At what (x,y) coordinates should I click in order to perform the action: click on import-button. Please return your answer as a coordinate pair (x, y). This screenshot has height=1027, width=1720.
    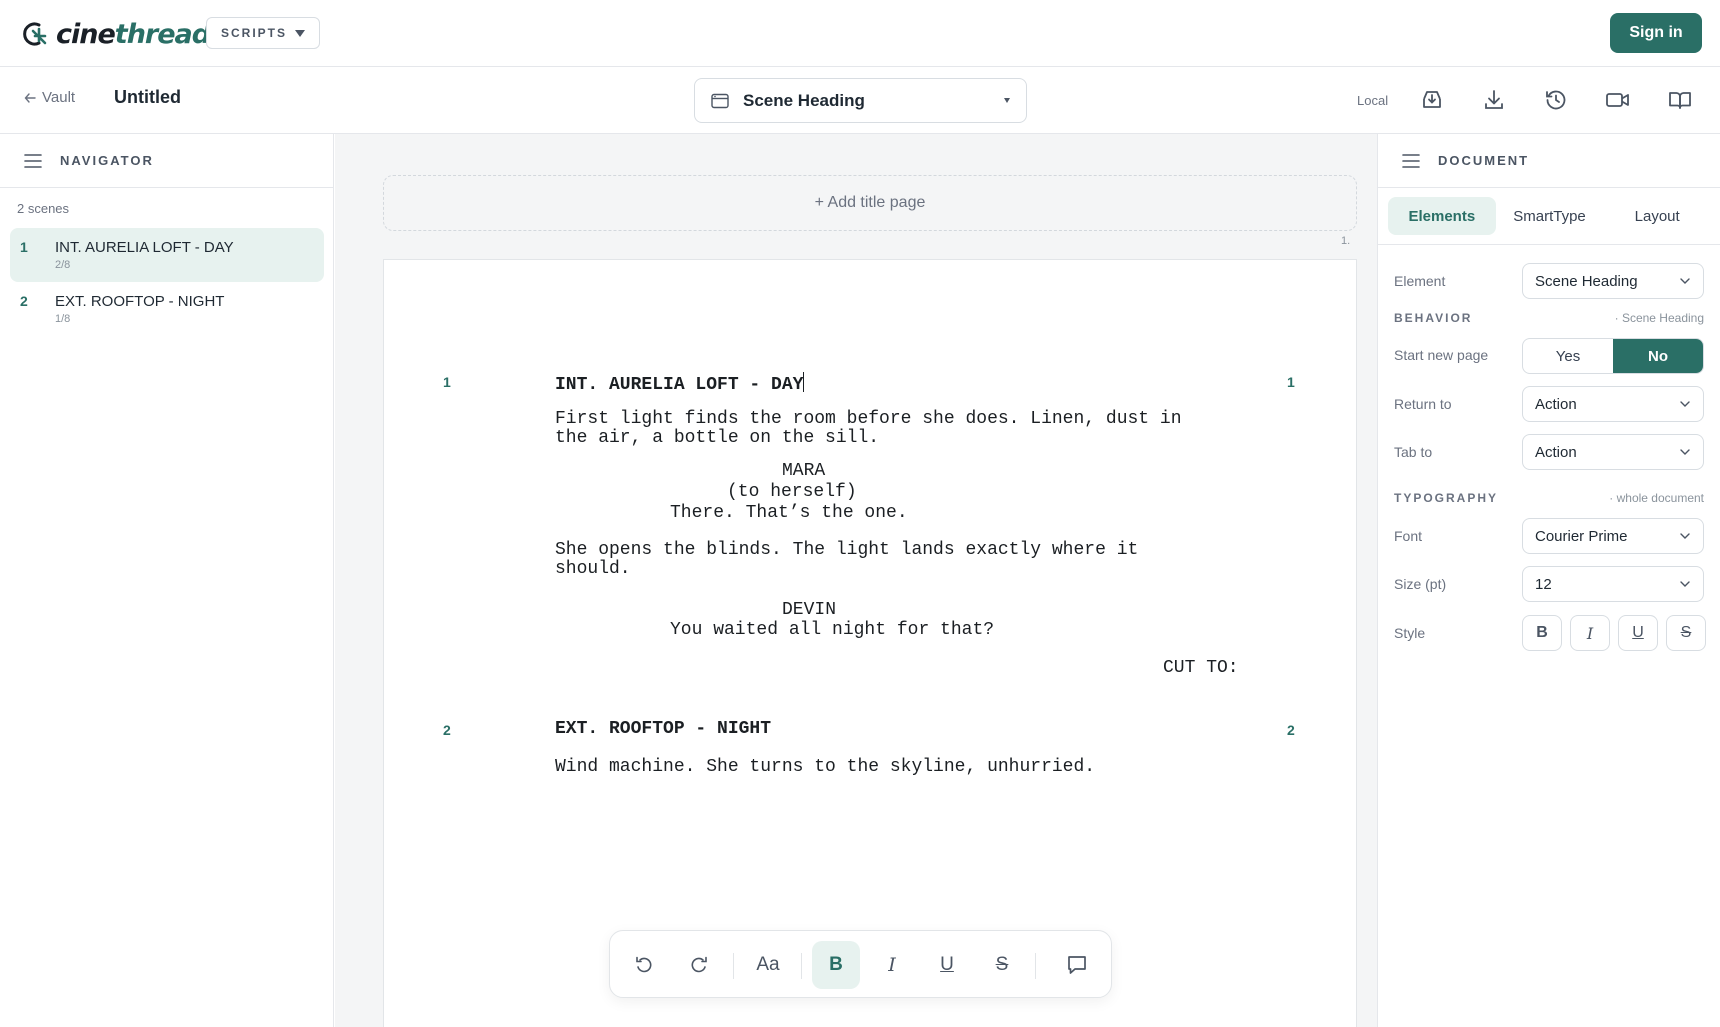
    Looking at the image, I should click on (1432, 100).